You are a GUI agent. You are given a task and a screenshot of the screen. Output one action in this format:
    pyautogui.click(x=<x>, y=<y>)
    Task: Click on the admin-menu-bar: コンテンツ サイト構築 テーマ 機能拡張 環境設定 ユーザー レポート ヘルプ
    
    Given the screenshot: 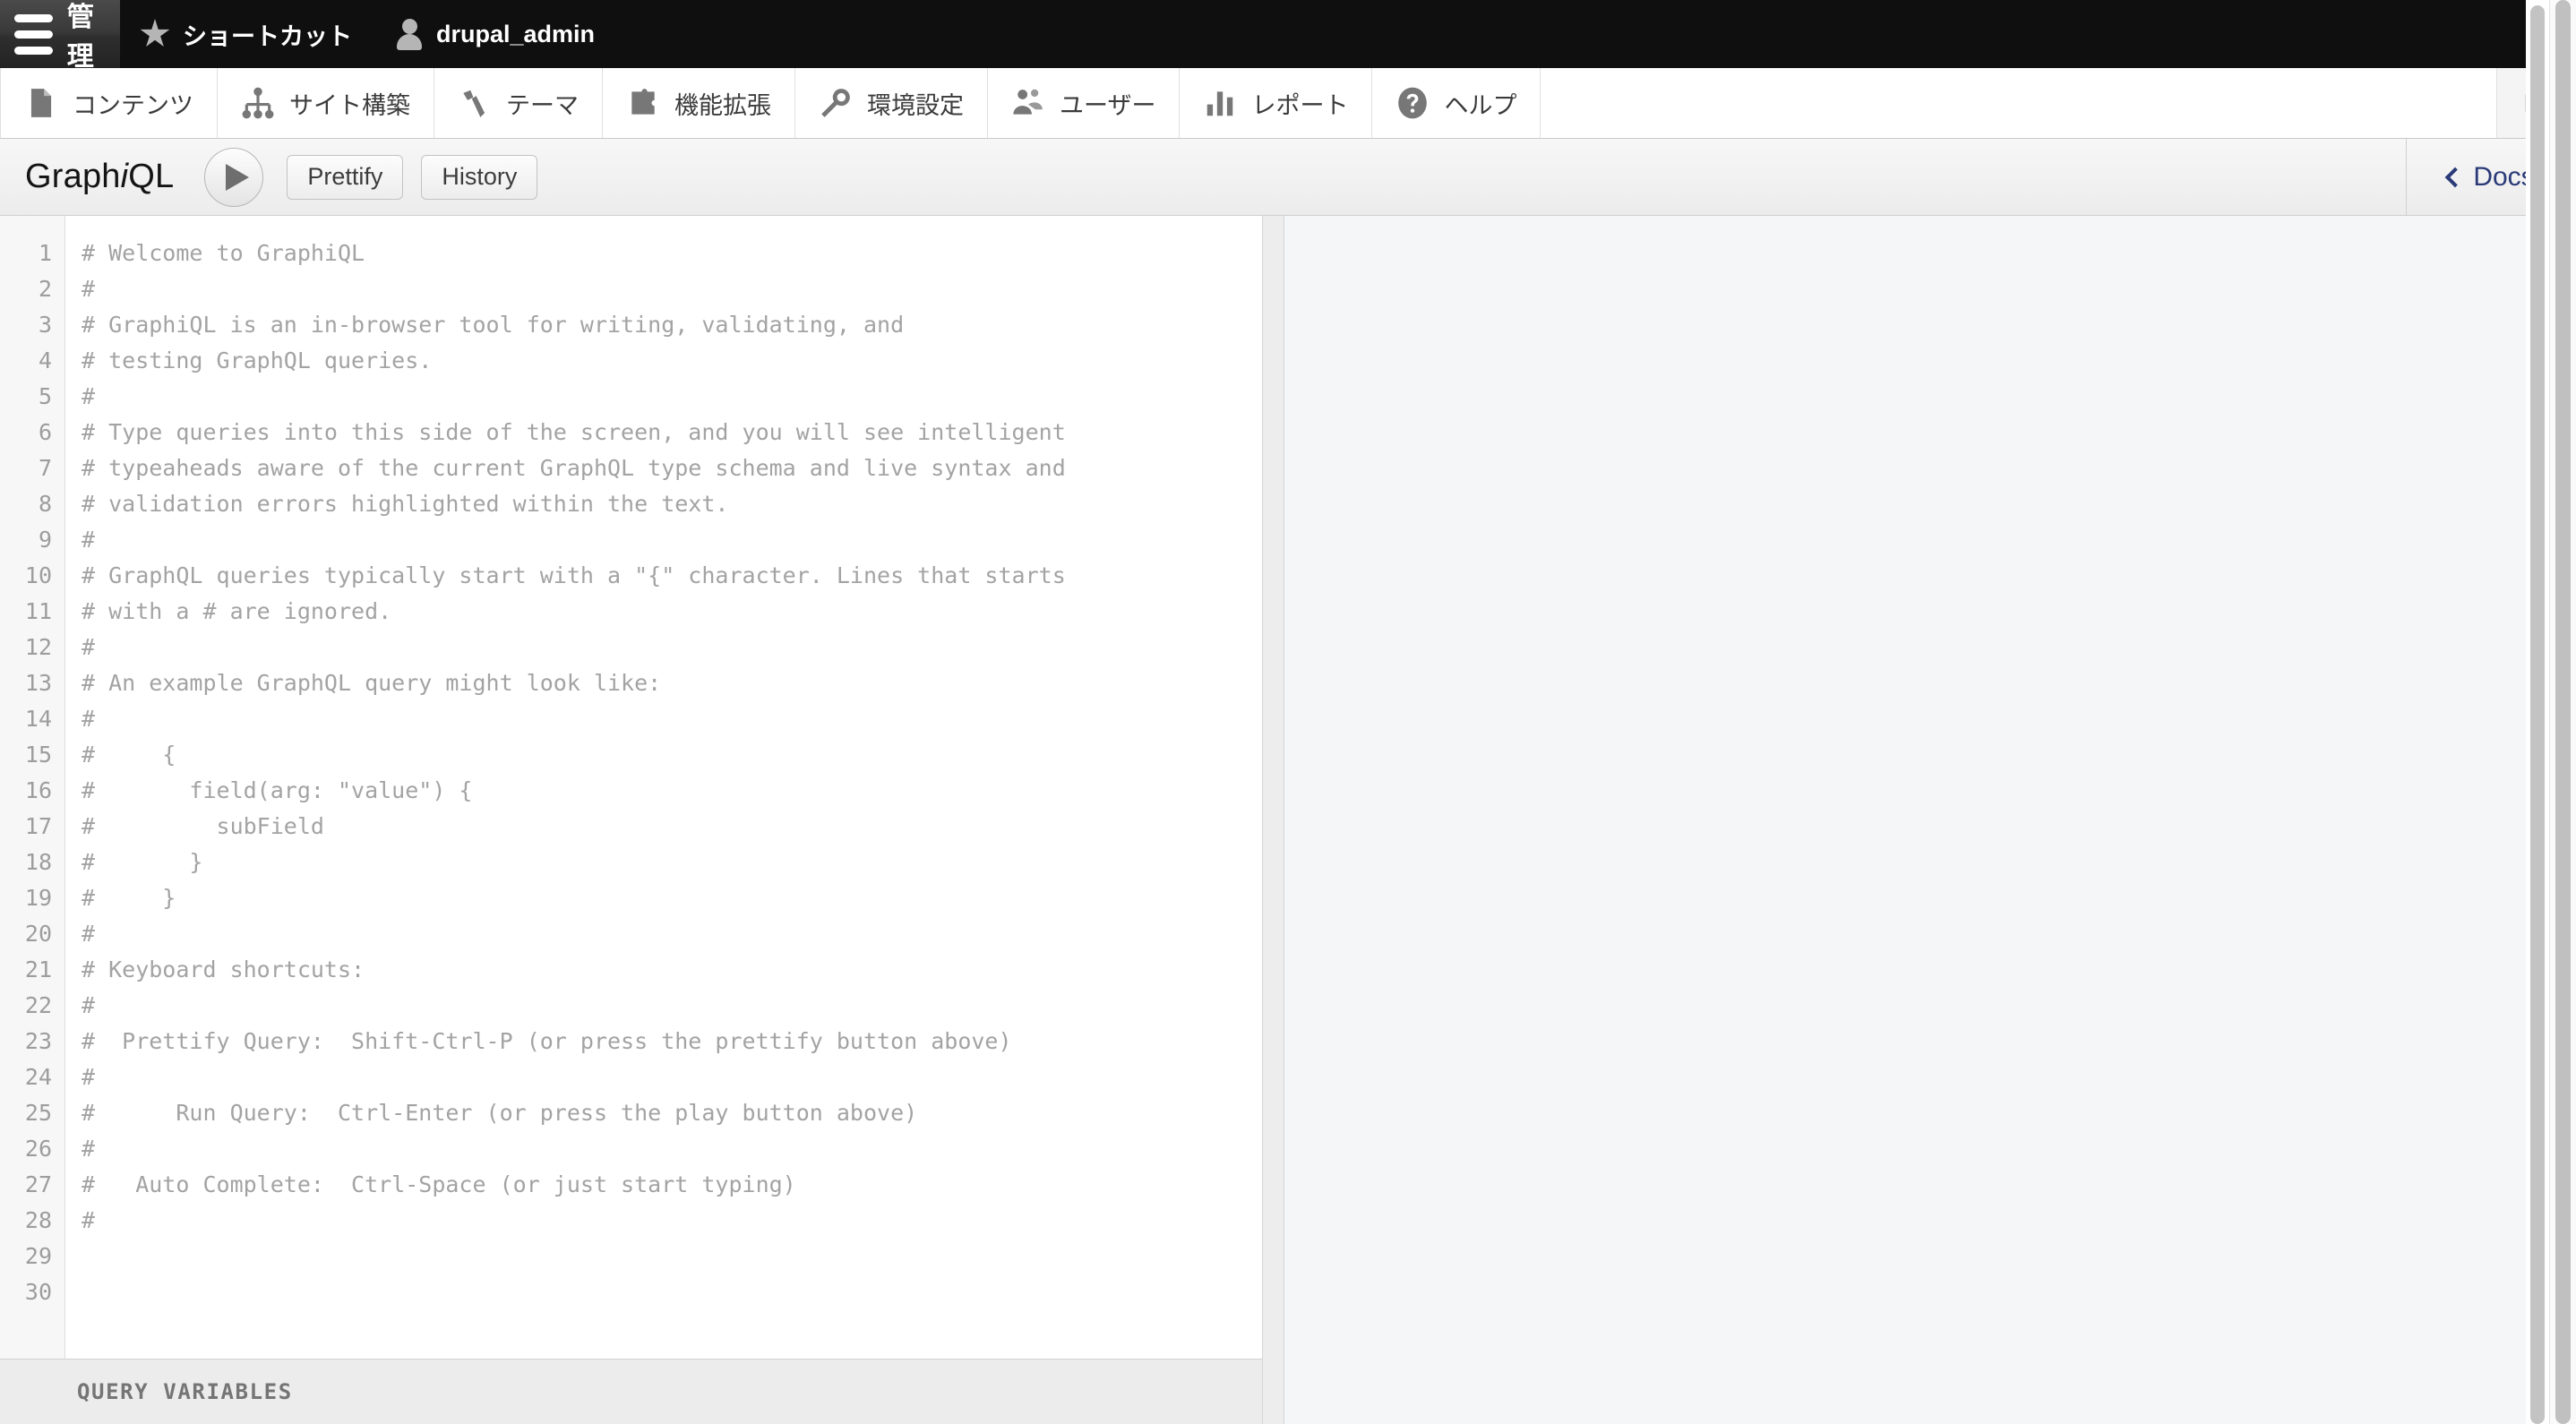 What is the action you would take?
    pyautogui.click(x=1288, y=103)
    